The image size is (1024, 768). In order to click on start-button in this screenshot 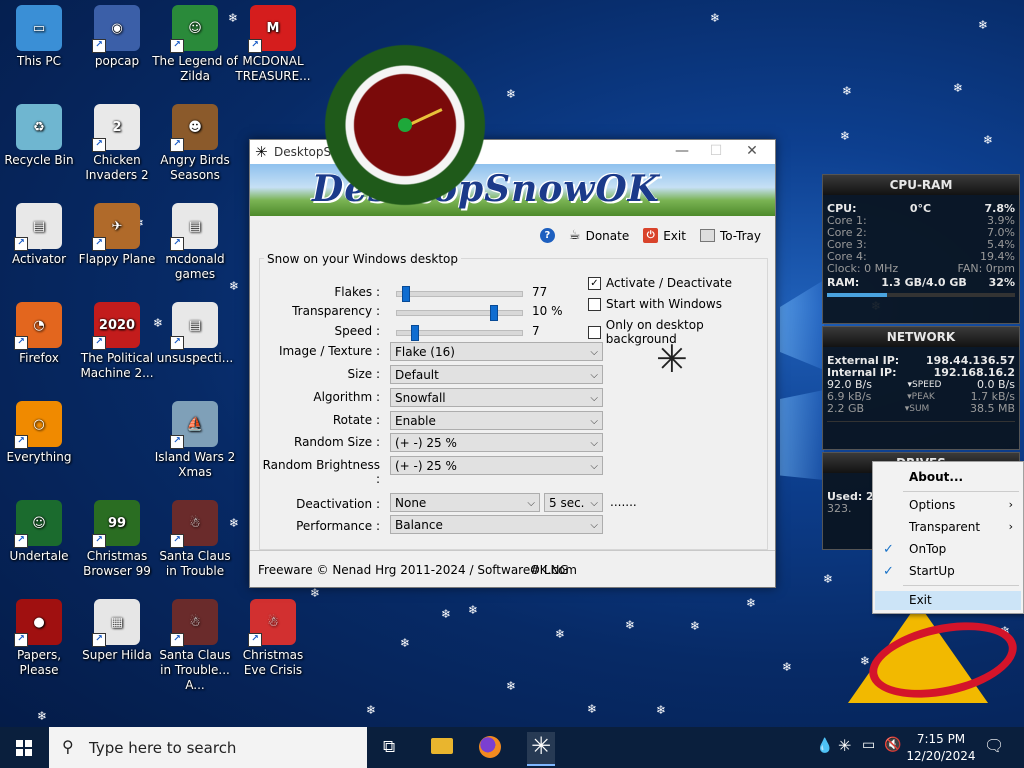, I will do `click(24, 747)`.